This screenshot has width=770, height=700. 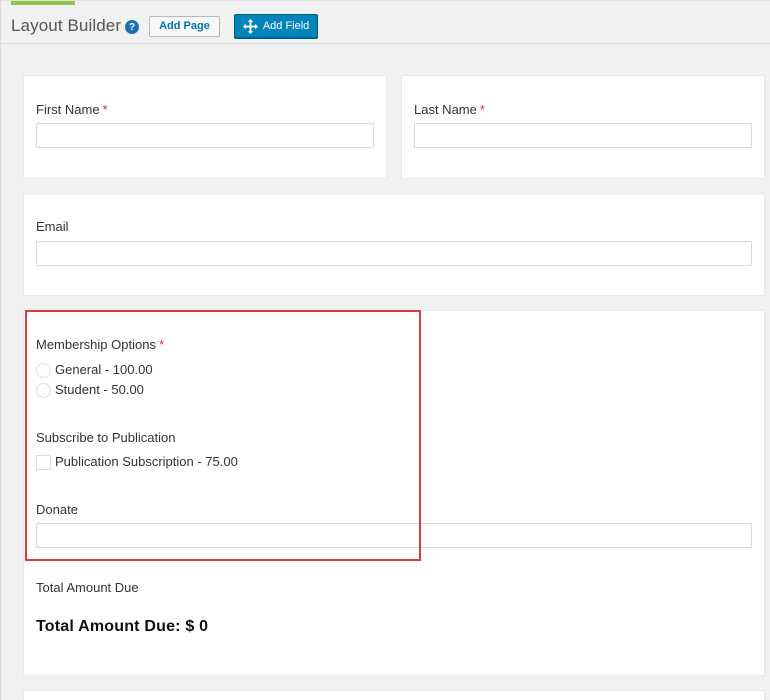 I want to click on donate-label: Donate, so click(x=57, y=509).